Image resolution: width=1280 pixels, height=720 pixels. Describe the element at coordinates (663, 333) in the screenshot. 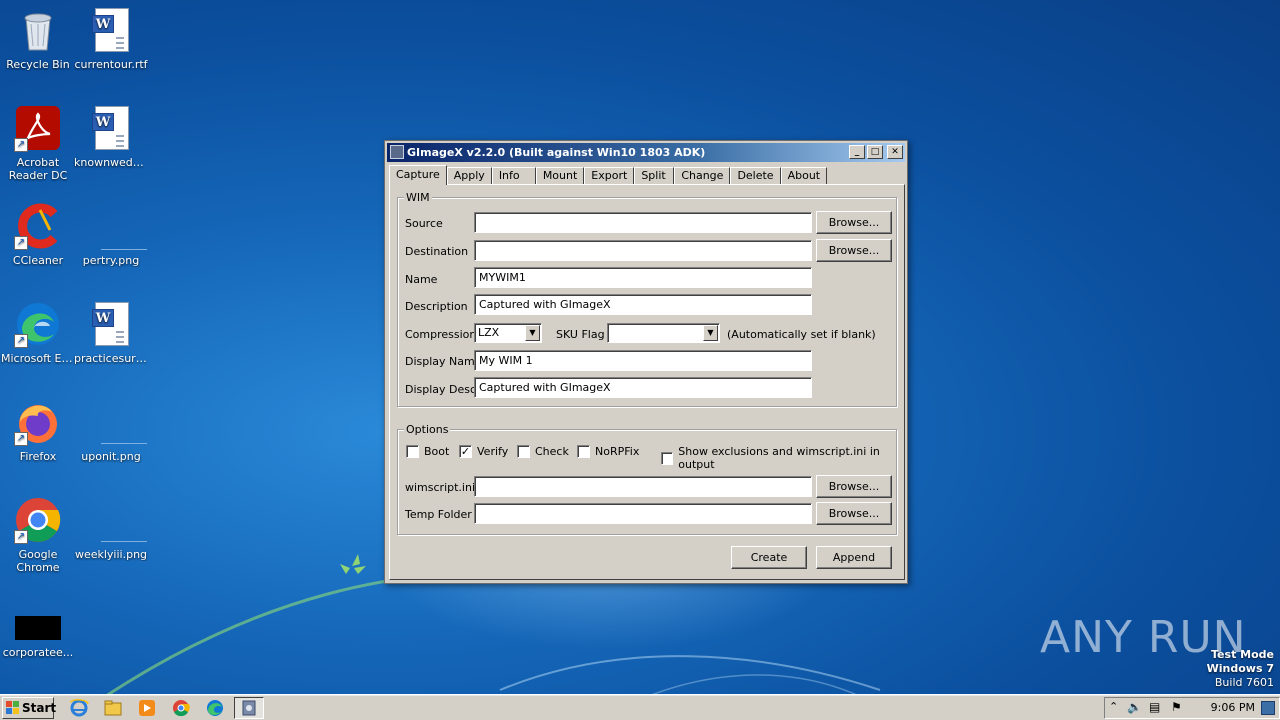

I see `sku-flag-select: ▼` at that location.